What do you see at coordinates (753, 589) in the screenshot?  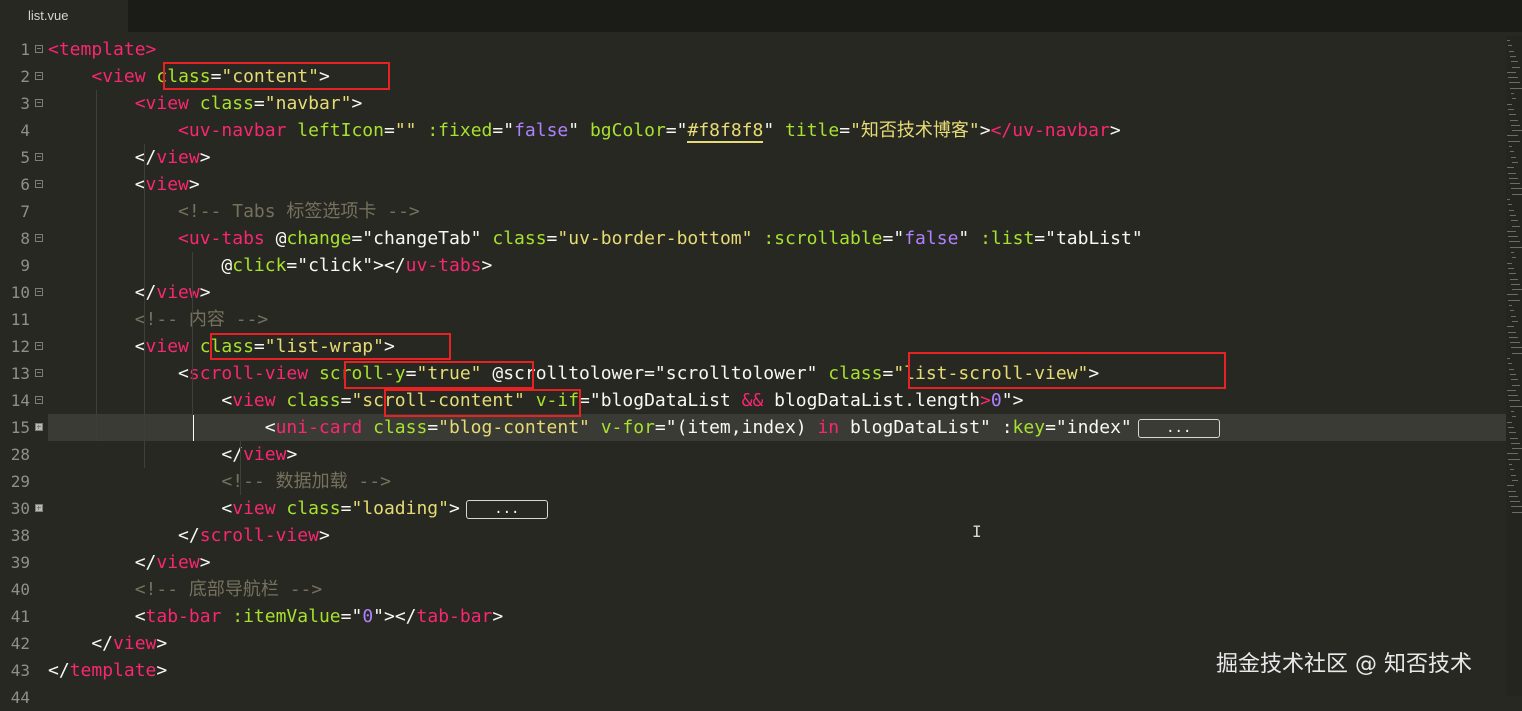 I see `code-line: 40 <!-- 底部导航栏 -->` at bounding box center [753, 589].